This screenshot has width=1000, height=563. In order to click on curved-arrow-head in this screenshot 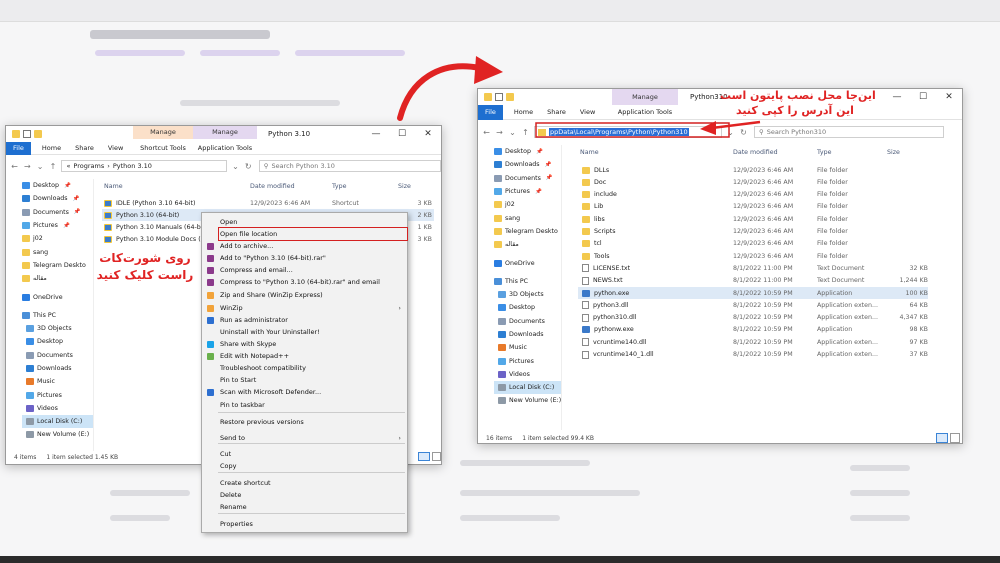, I will do `click(488, 70)`.